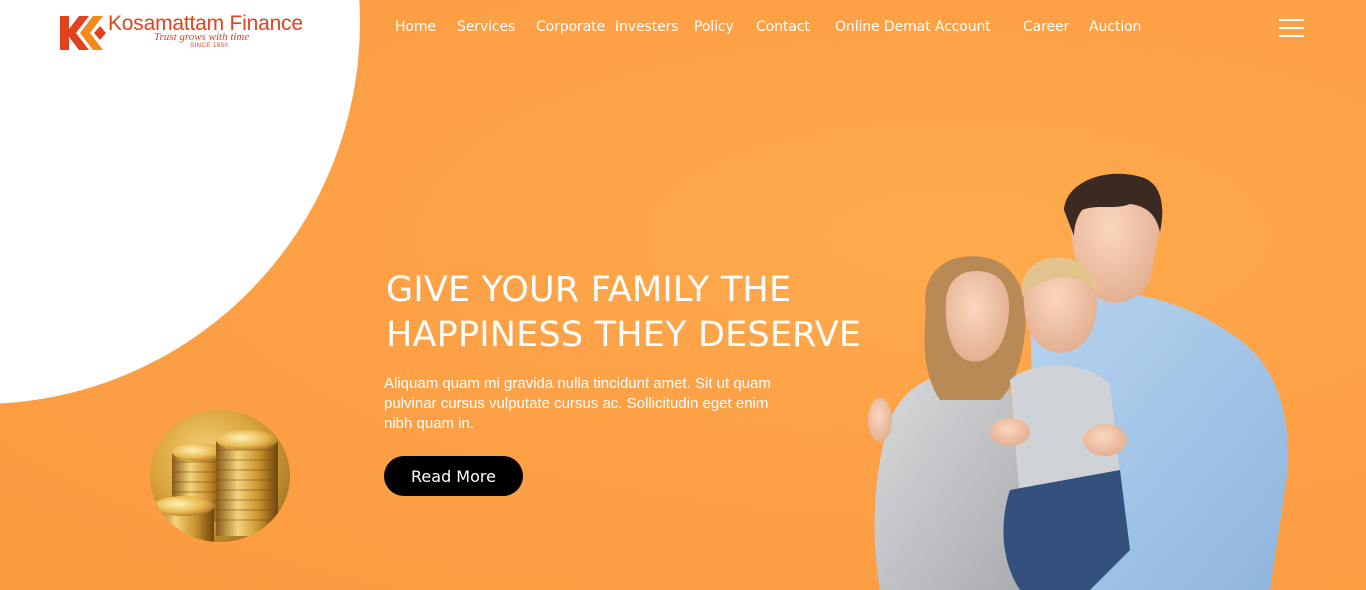  Describe the element at coordinates (486, 27) in the screenshot. I see `nav-services: Services` at that location.